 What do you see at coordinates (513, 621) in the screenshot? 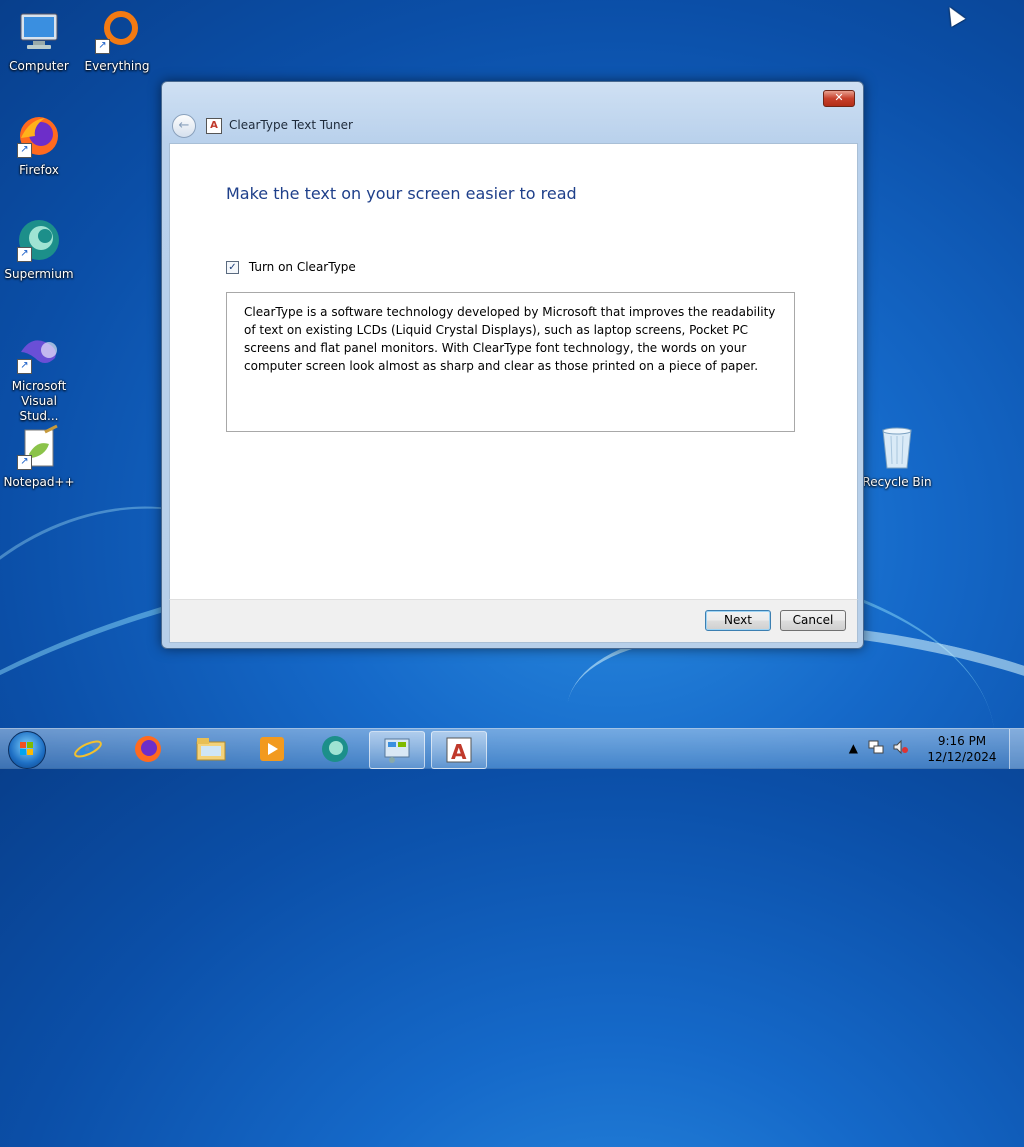
I see `window-footer: Next Cancel` at bounding box center [513, 621].